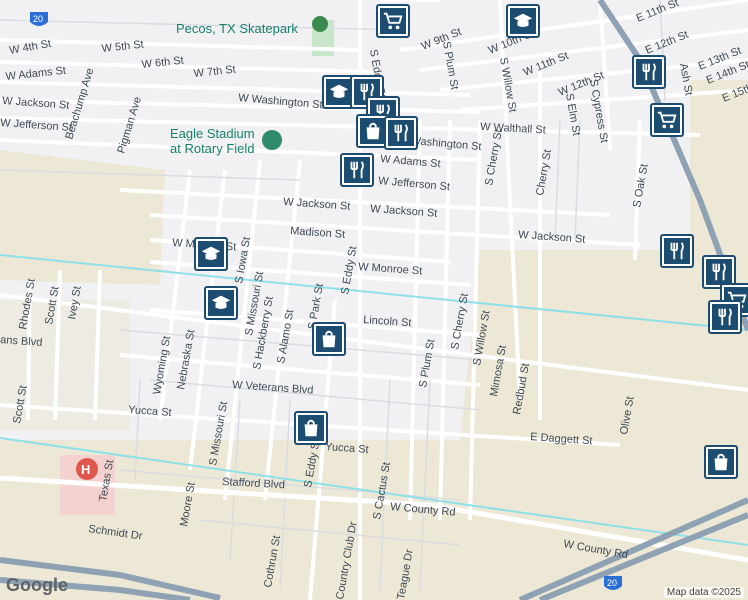 This screenshot has height=600, width=748. Describe the element at coordinates (212, 148) in the screenshot. I see `stadium-label-line2: at Rotary Field` at that location.